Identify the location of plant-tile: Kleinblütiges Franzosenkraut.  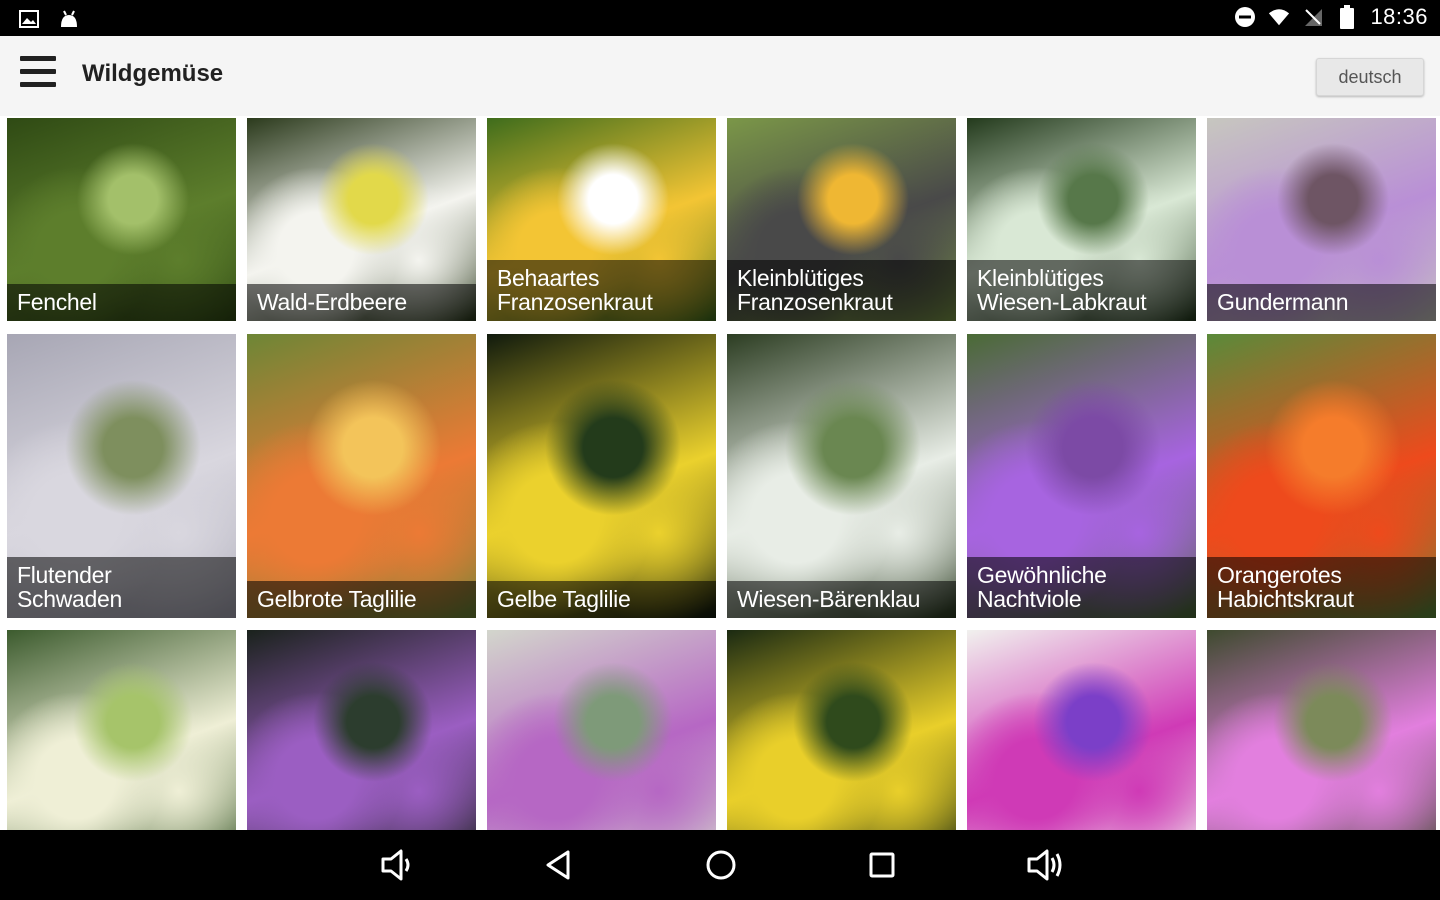
(841, 219).